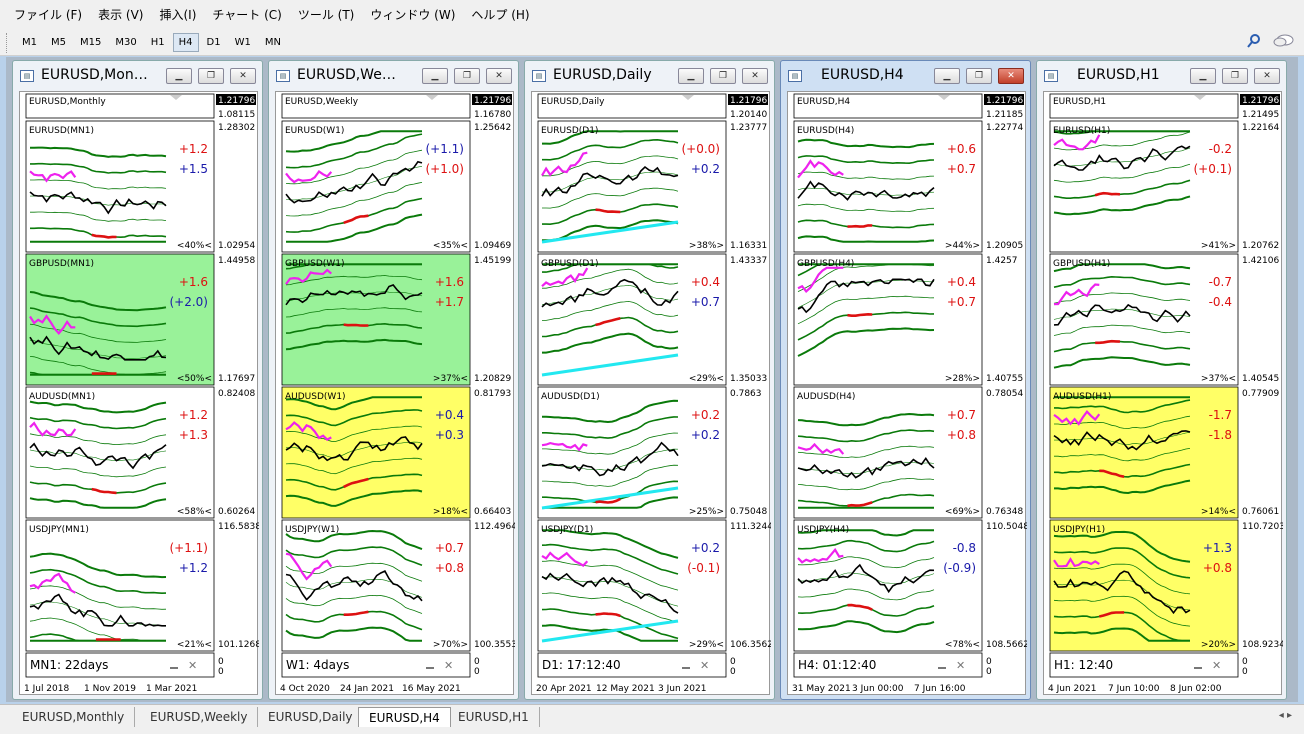  What do you see at coordinates (311, 717) in the screenshot?
I see `chart-tab-2: EURUSD,Daily` at bounding box center [311, 717].